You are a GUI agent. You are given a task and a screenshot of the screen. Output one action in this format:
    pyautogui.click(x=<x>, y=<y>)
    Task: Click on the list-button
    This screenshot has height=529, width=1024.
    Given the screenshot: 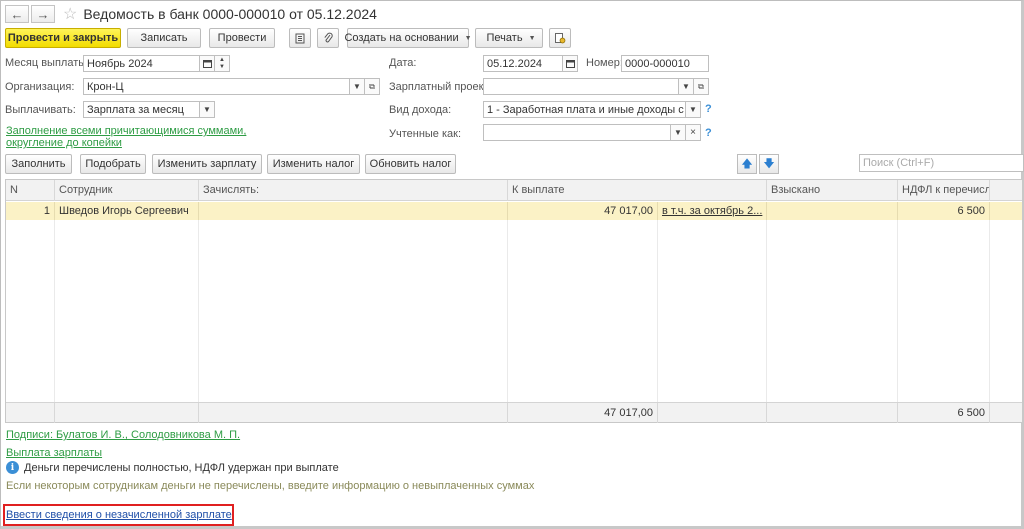 What is the action you would take?
    pyautogui.click(x=300, y=38)
    